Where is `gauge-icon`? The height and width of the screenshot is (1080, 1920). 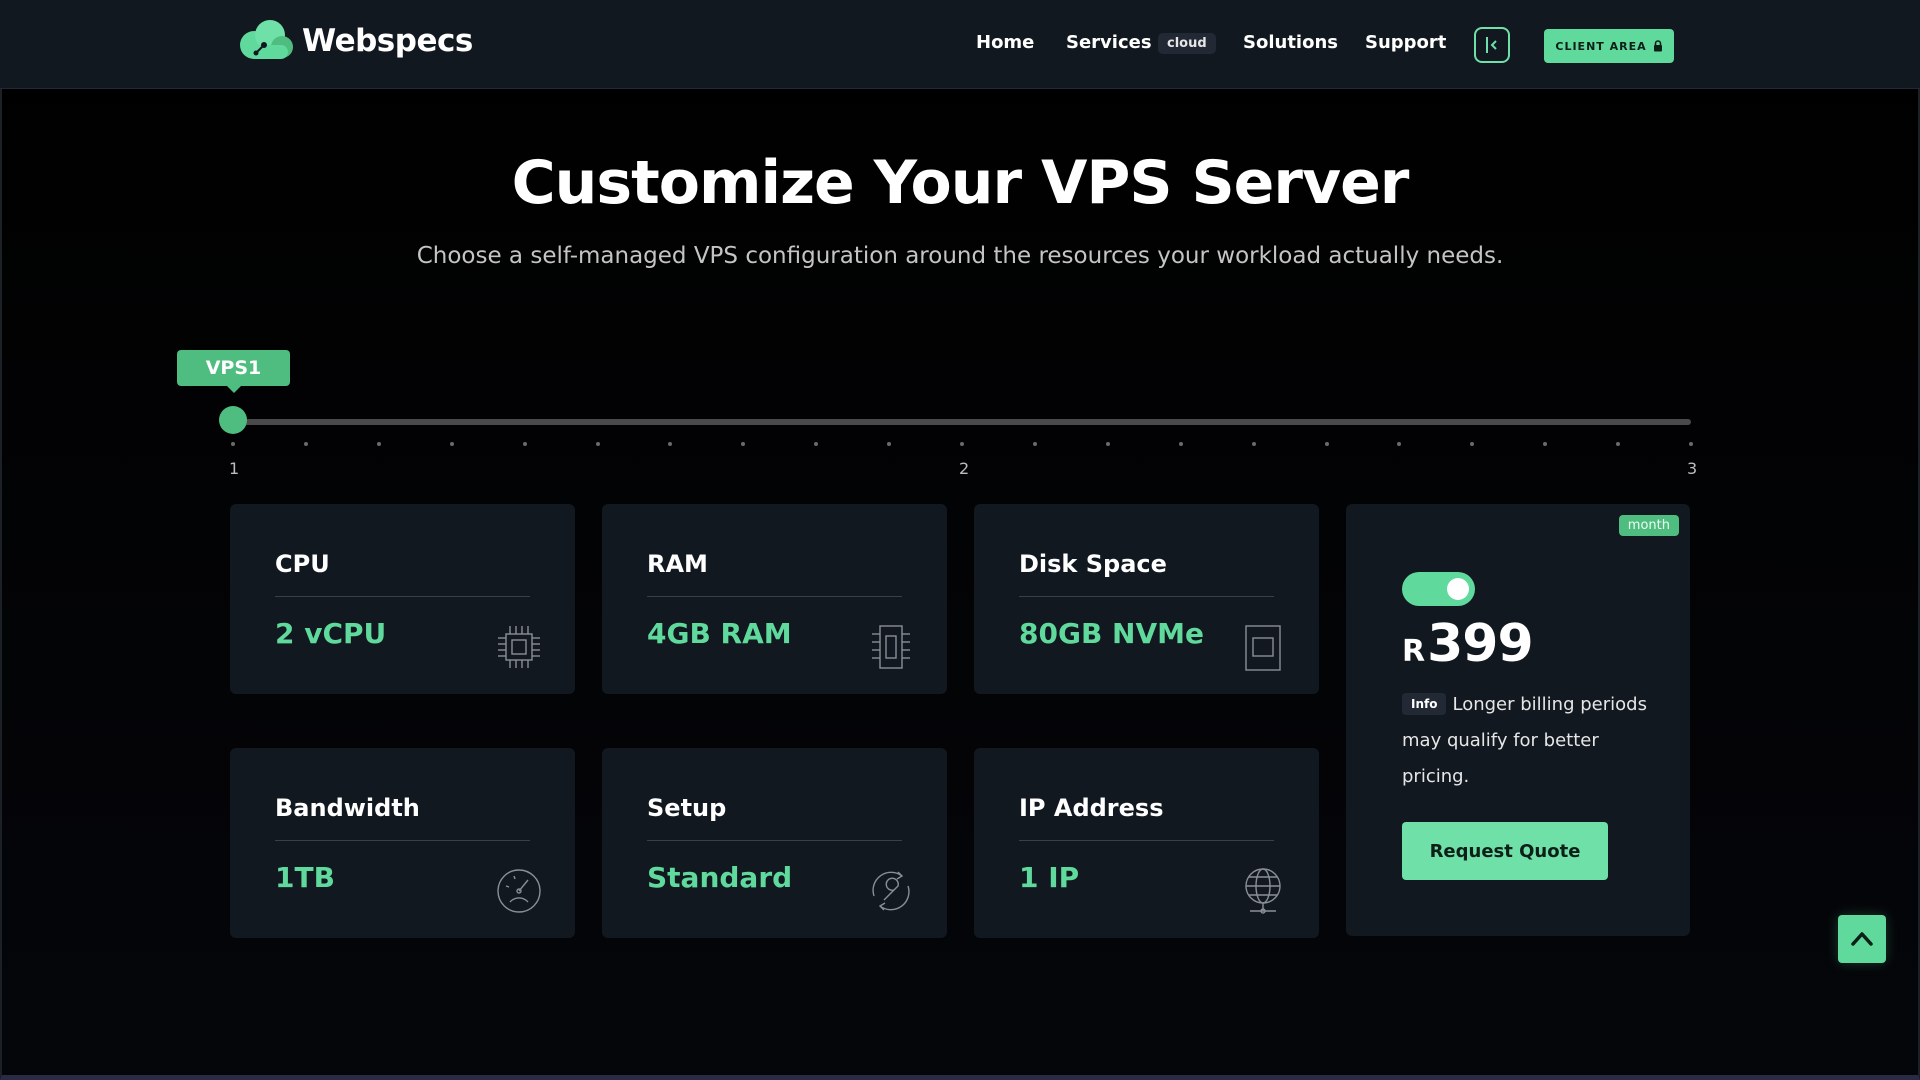
gauge-icon is located at coordinates (519, 891).